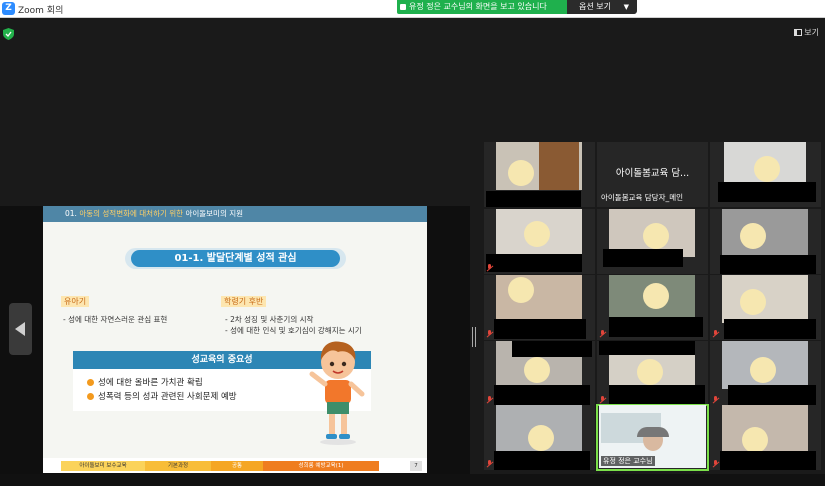  What do you see at coordinates (416, 466) in the screenshot?
I see `slide-page-number: 7` at bounding box center [416, 466].